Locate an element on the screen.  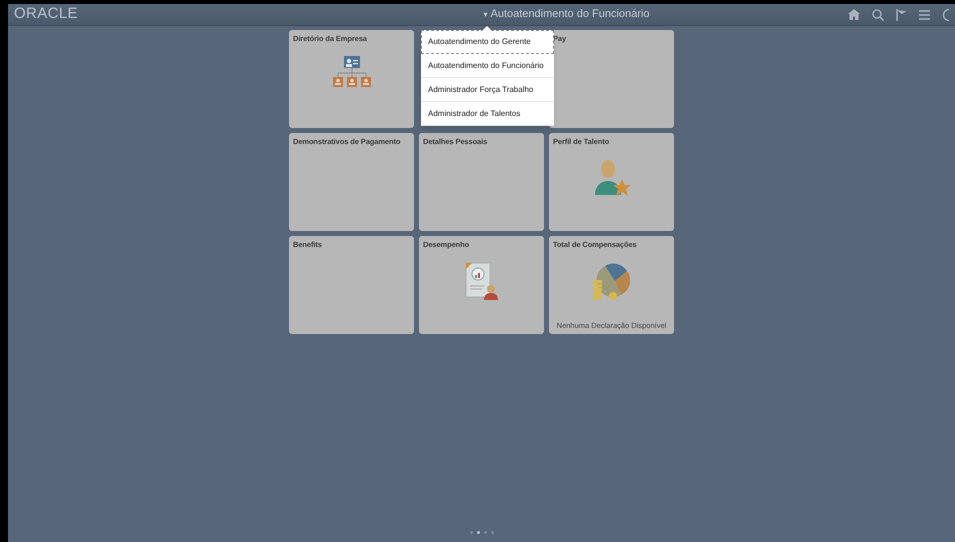
role-dropdown: ▾ Autoatendimento do Funcionário is located at coordinates (567, 14).